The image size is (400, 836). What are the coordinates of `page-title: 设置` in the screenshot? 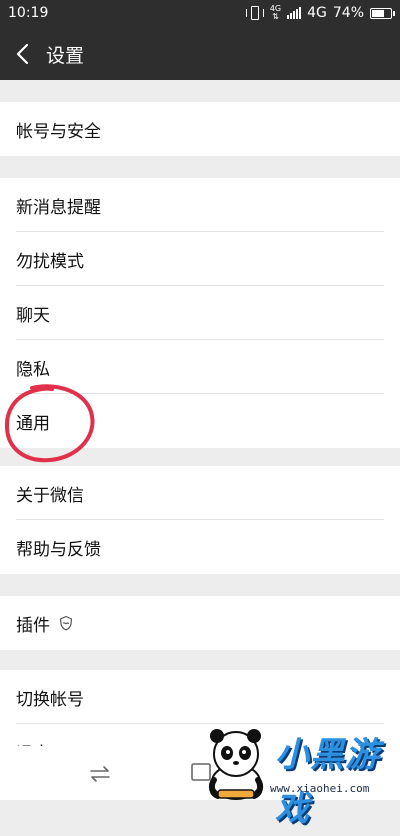 It's located at (65, 56).